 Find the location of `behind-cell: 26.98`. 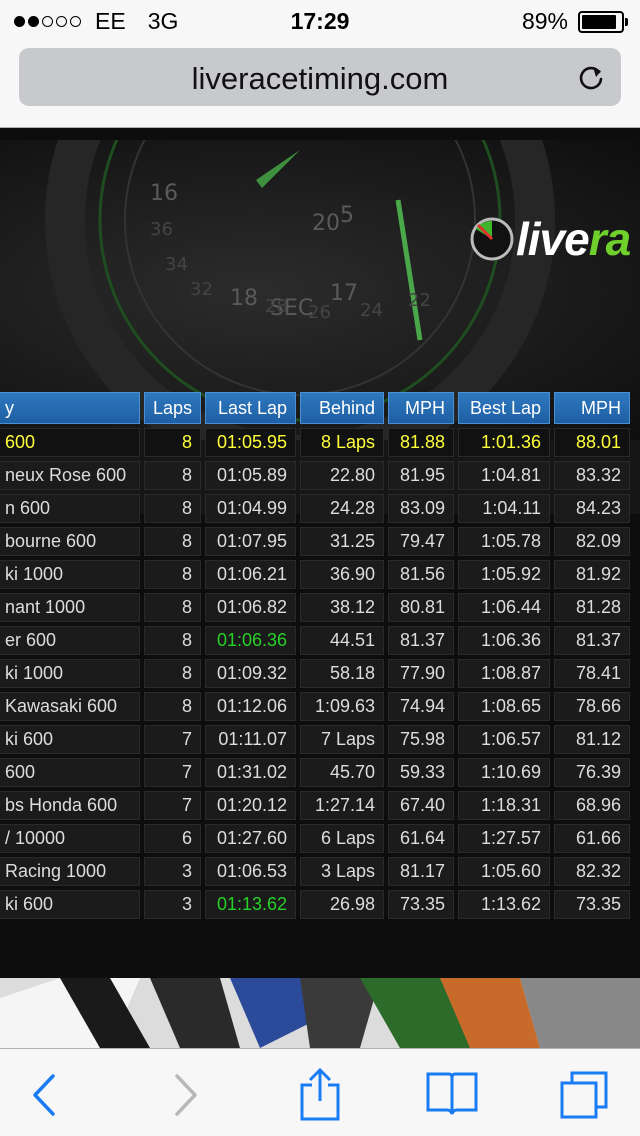

behind-cell: 26.98 is located at coordinates (342, 904).